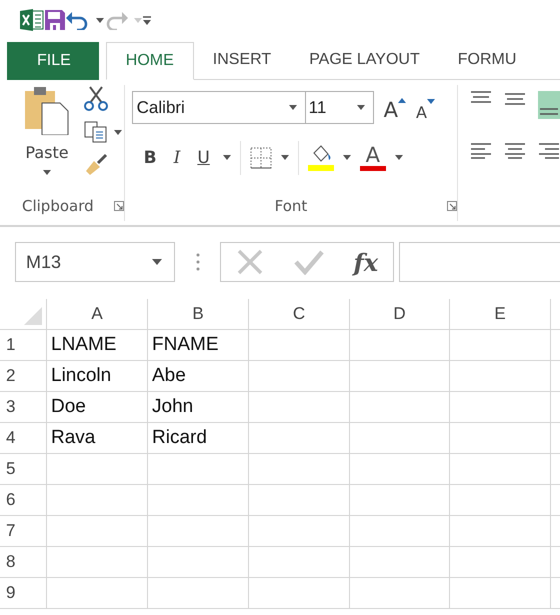 This screenshot has width=560, height=615. I want to click on clipboard-icon, so click(47, 110).